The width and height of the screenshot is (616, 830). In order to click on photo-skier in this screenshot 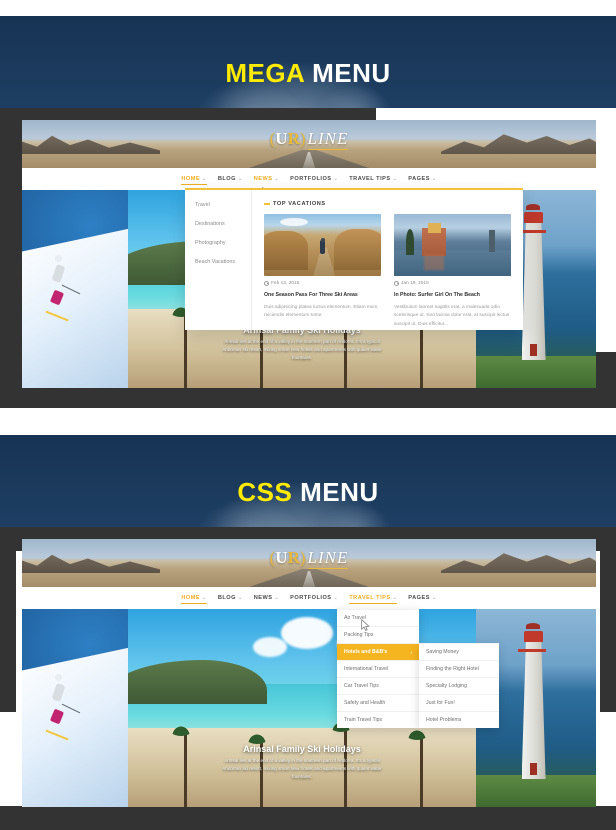, I will do `click(75, 708)`.